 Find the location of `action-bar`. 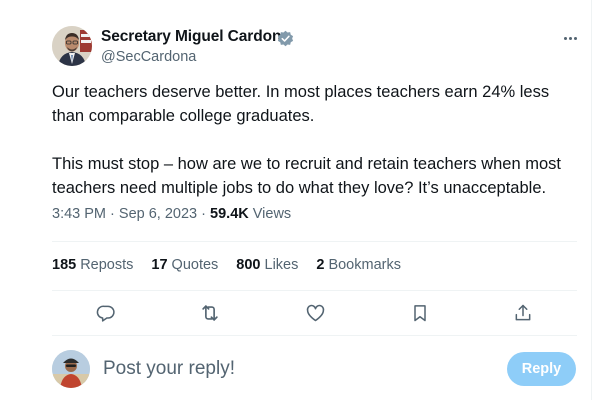

action-bar is located at coordinates (314, 313).